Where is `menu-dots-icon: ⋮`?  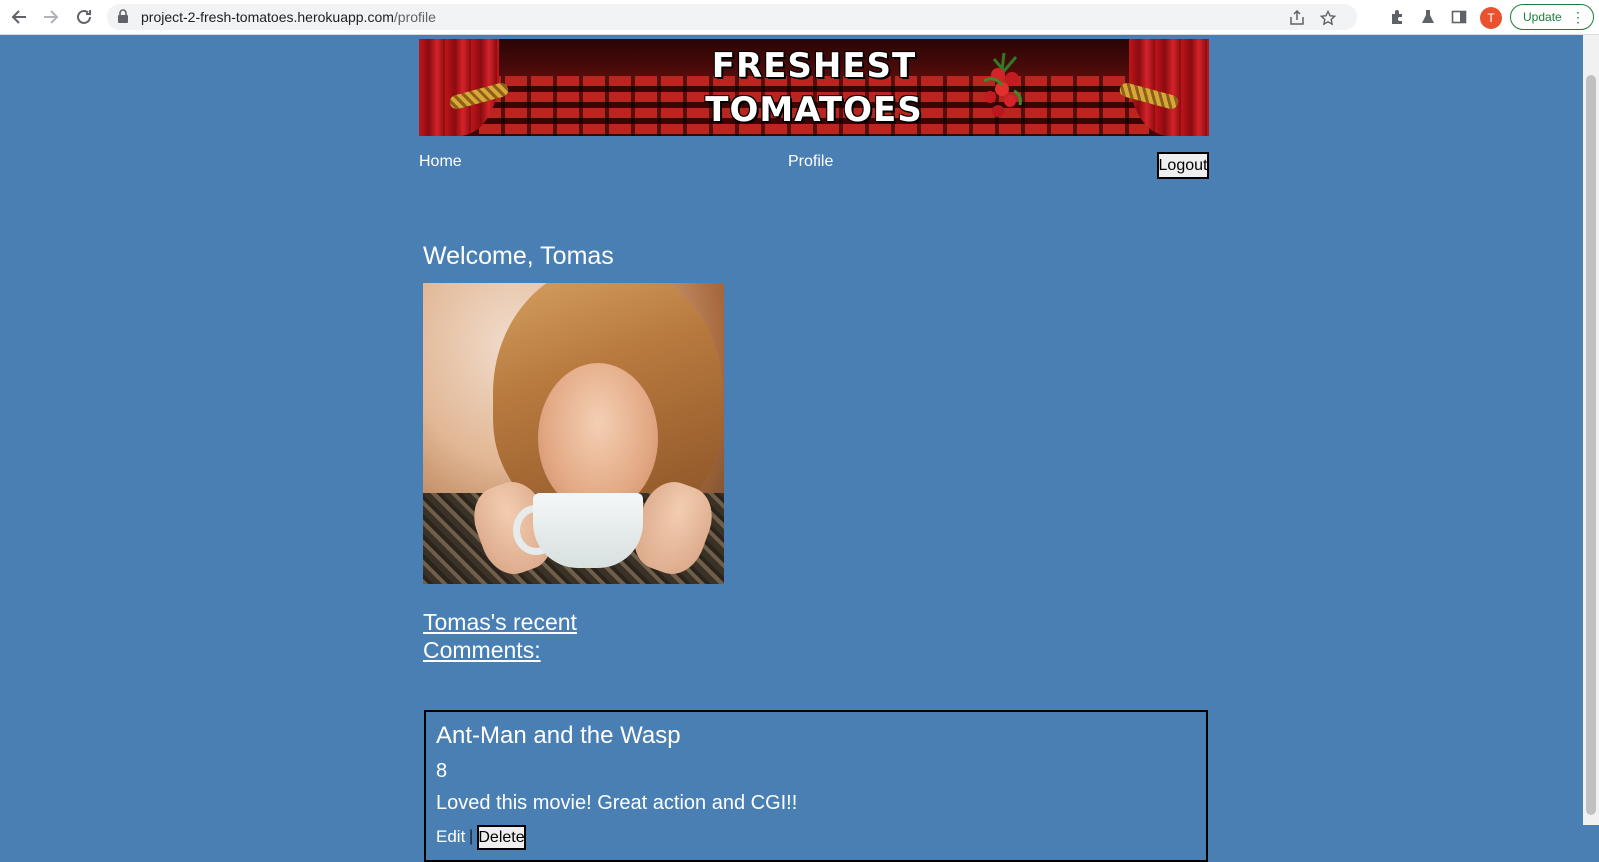 menu-dots-icon: ⋮ is located at coordinates (1578, 17).